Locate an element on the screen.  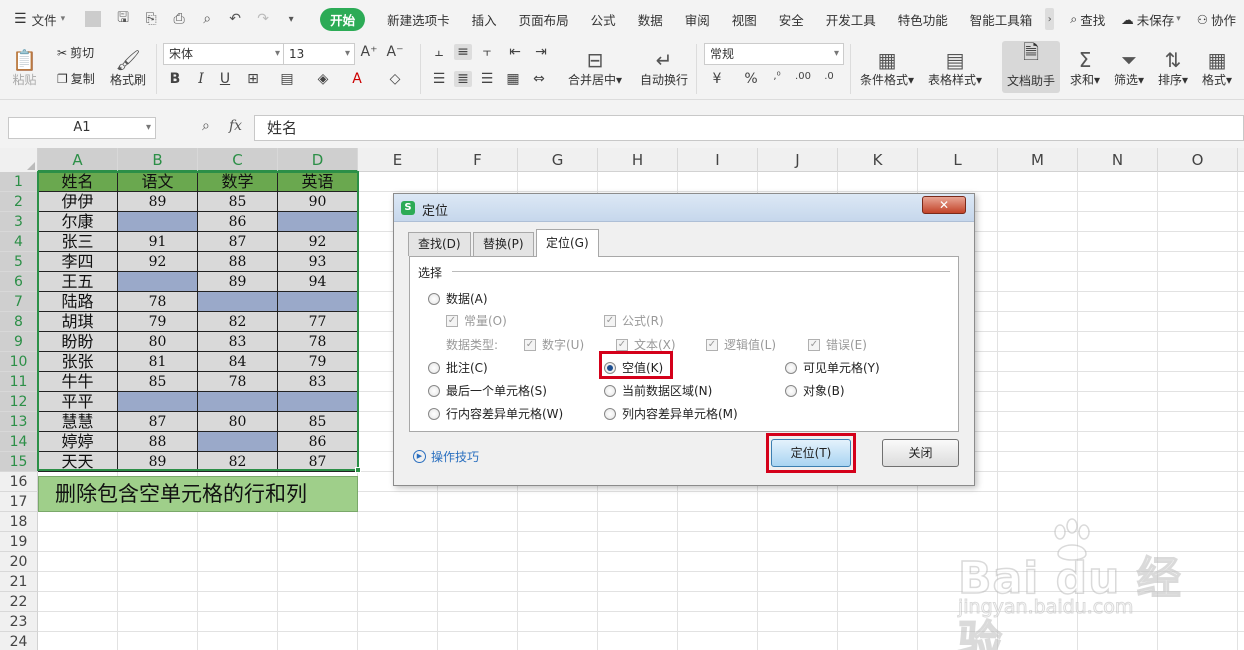
column-header-c: C is located at coordinates (238, 160).